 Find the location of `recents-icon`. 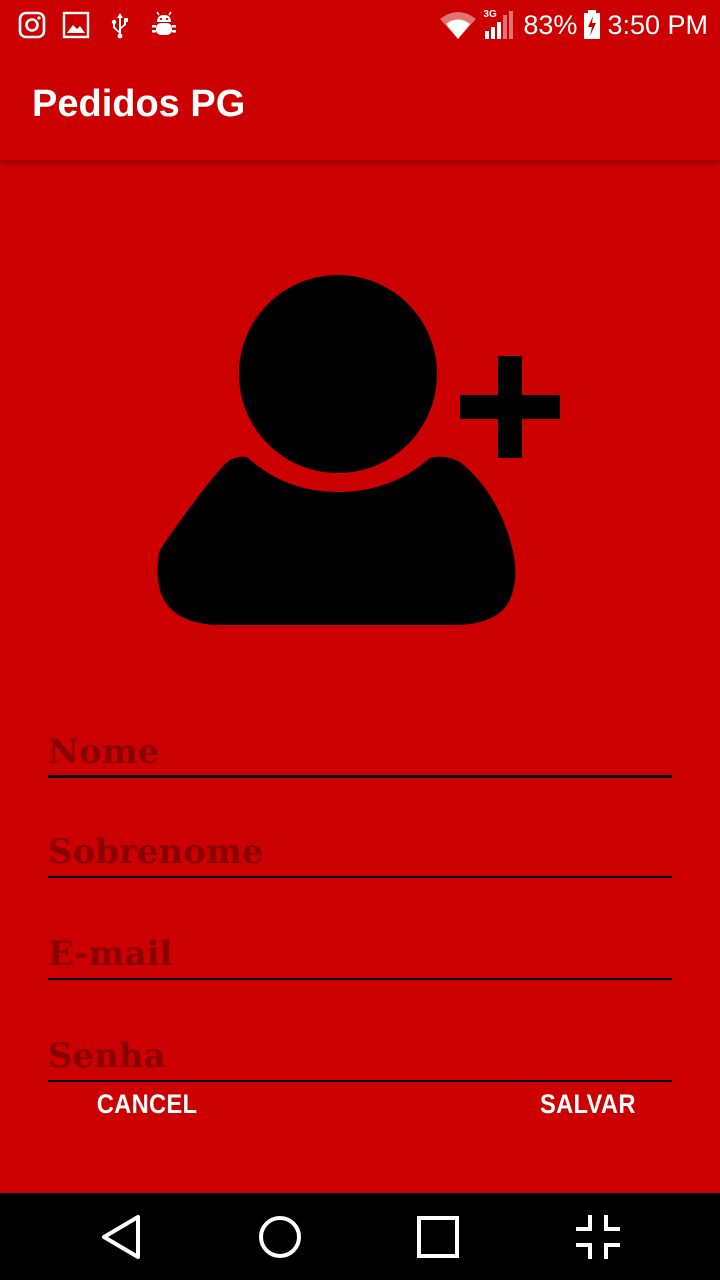

recents-icon is located at coordinates (438, 1237).